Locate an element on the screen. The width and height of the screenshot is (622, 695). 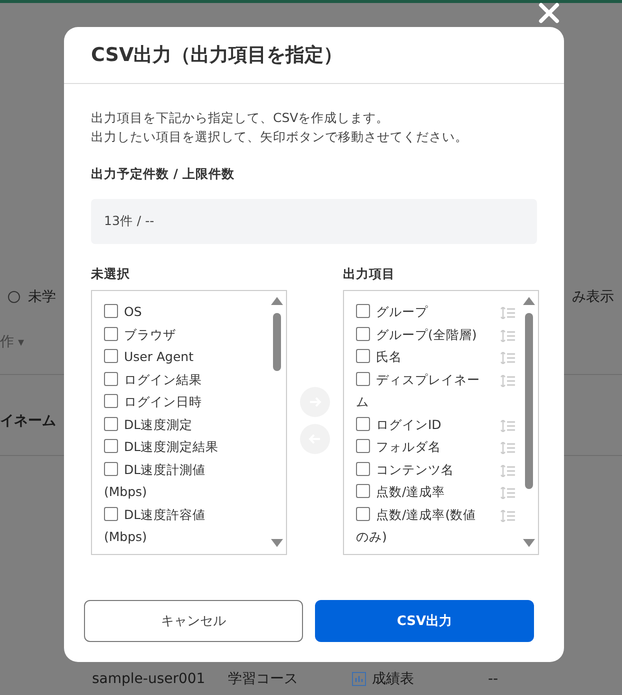
description-text: 出力したい項目を選択して、矢印ボタンで移動させてください。 is located at coordinates (280, 137).